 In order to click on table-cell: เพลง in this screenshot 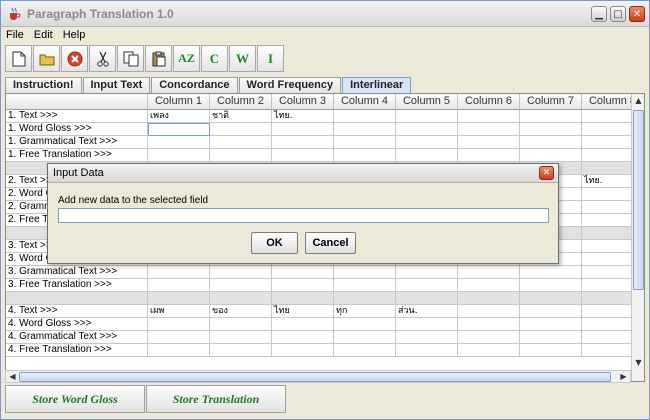, I will do `click(179, 116)`.